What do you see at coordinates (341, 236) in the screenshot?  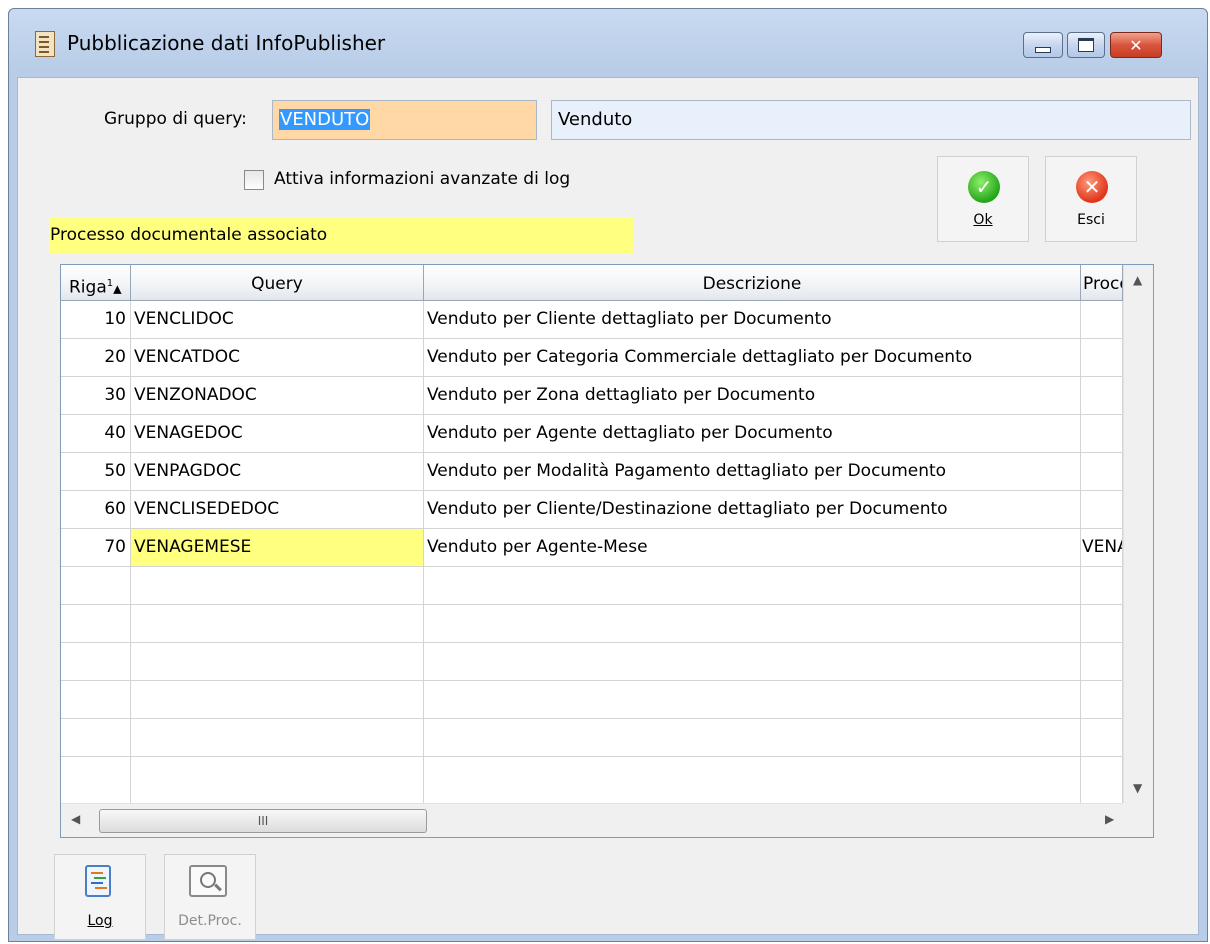 I see `process-document-label: Processo documentale associato` at bounding box center [341, 236].